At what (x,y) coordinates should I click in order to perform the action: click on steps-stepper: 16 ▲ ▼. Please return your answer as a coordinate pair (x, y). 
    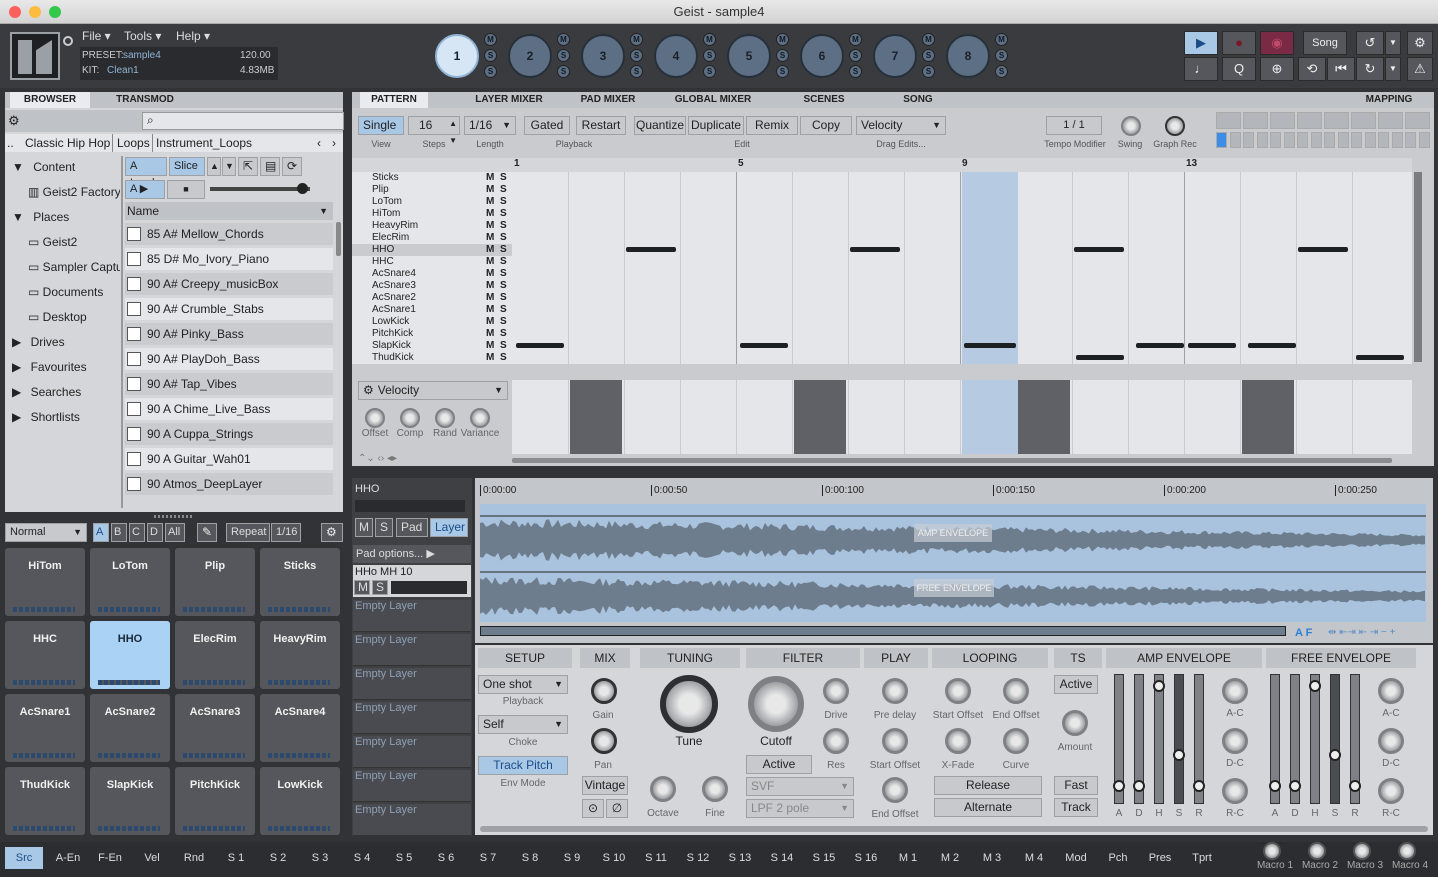
    Looking at the image, I should click on (434, 130).